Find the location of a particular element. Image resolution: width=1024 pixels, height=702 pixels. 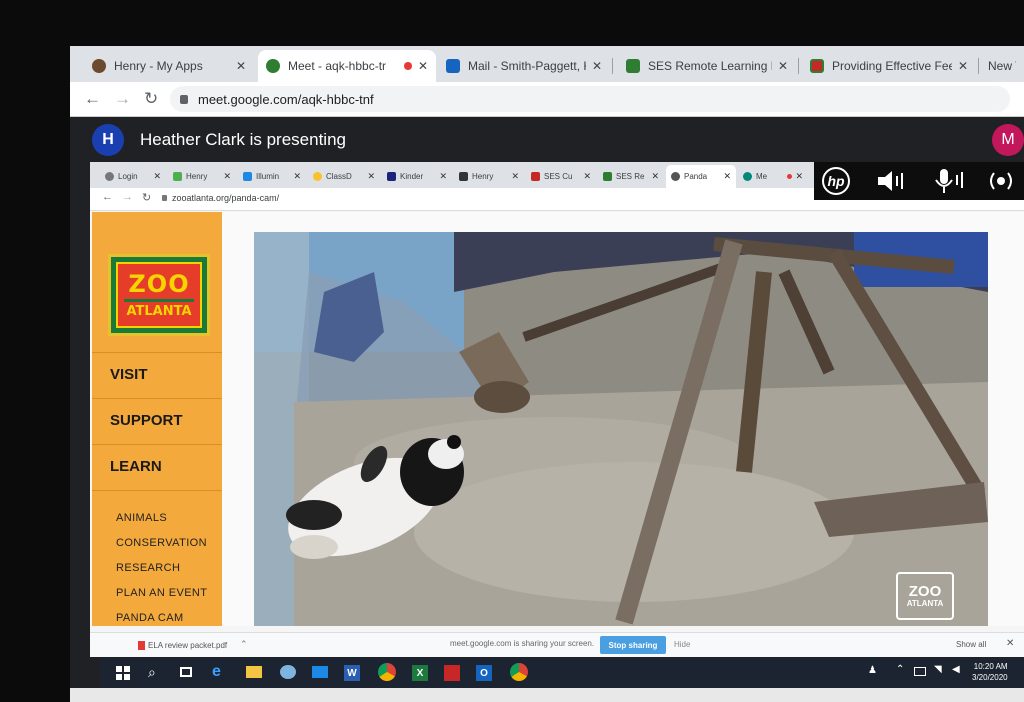

outer-tab-meet: Meet - aqk-hbbc-tr ✕ is located at coordinates (347, 66).